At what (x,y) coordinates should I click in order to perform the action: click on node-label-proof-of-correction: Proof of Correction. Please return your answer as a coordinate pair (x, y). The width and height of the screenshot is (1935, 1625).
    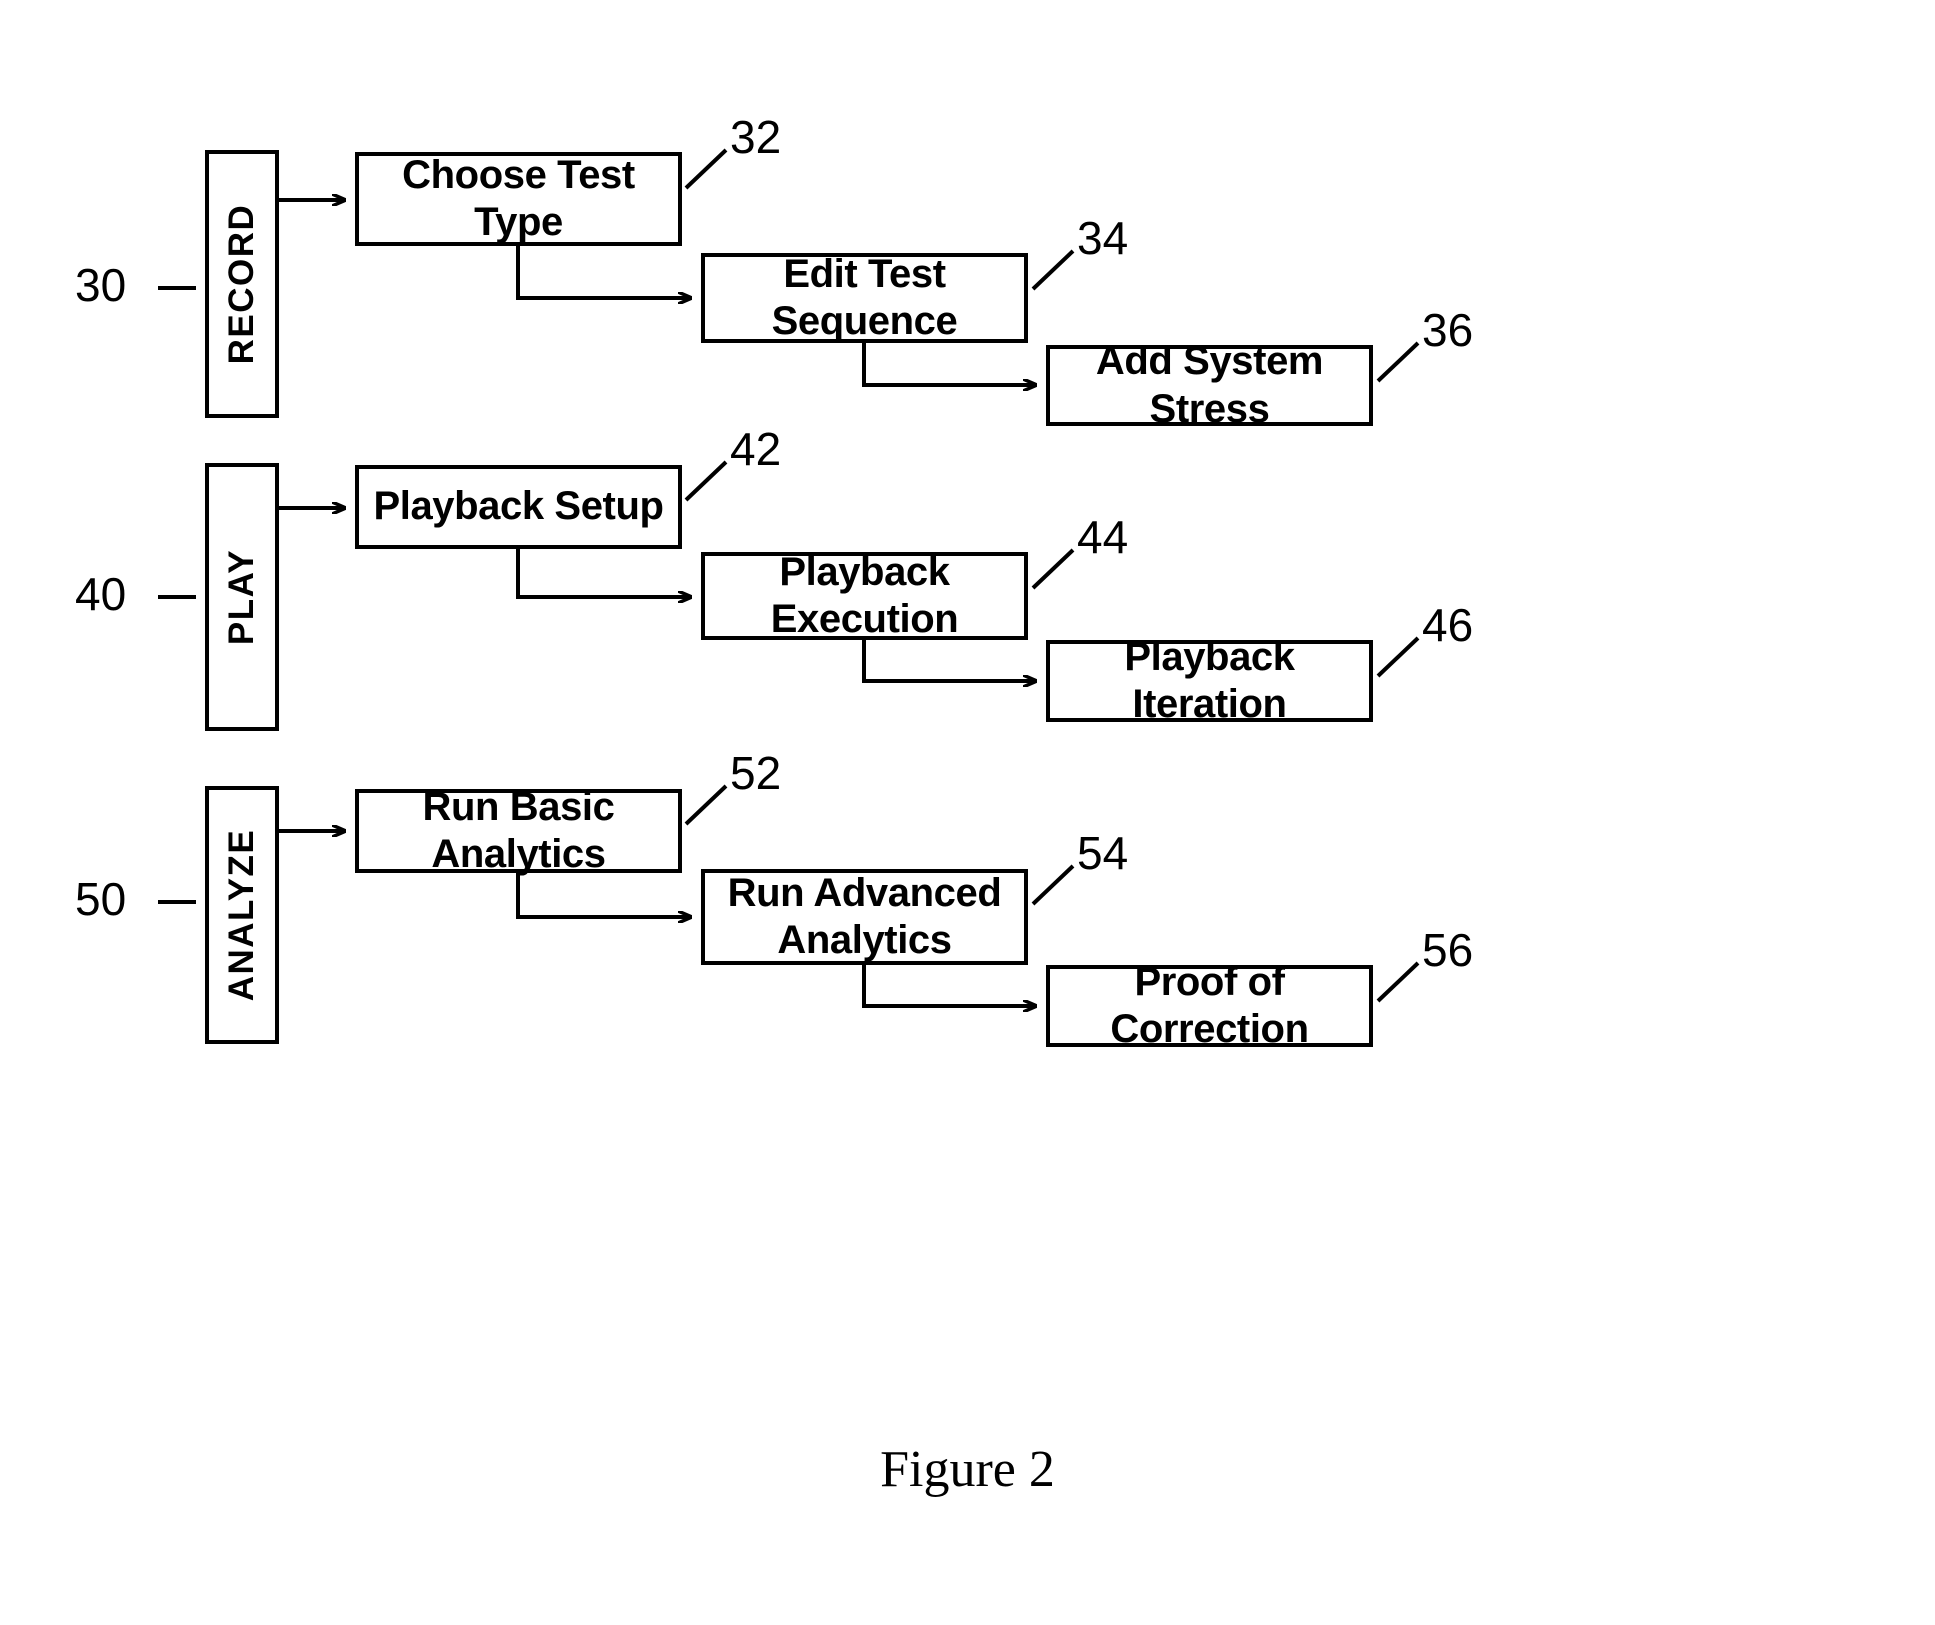
    Looking at the image, I should click on (1209, 1005).